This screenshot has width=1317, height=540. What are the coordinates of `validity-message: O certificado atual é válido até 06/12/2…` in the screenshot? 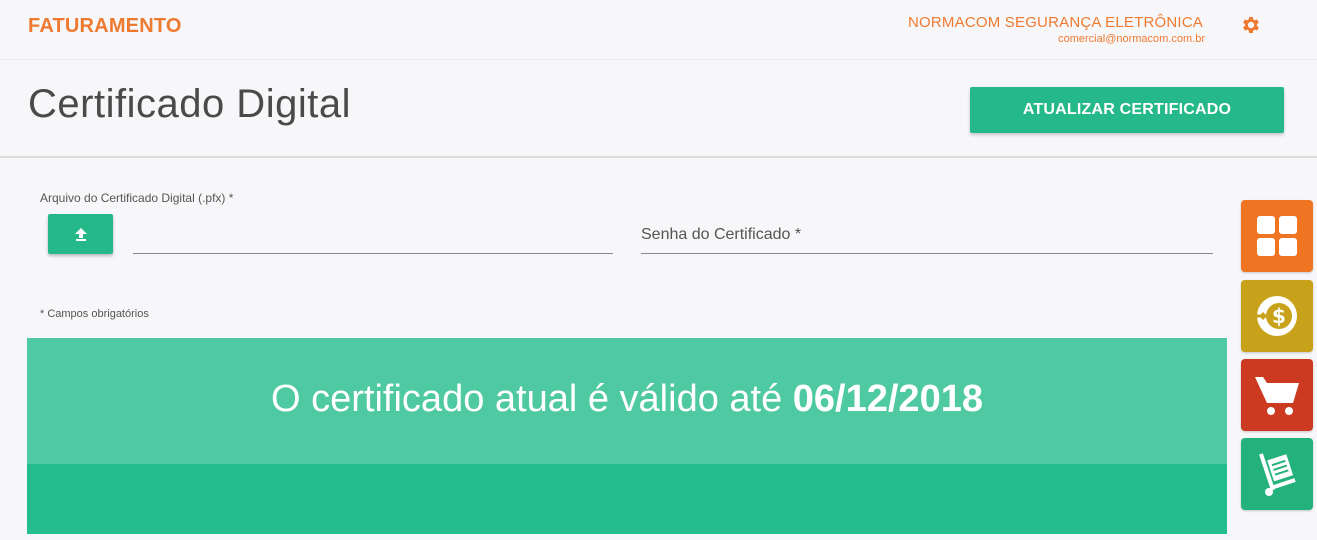 It's located at (627, 399).